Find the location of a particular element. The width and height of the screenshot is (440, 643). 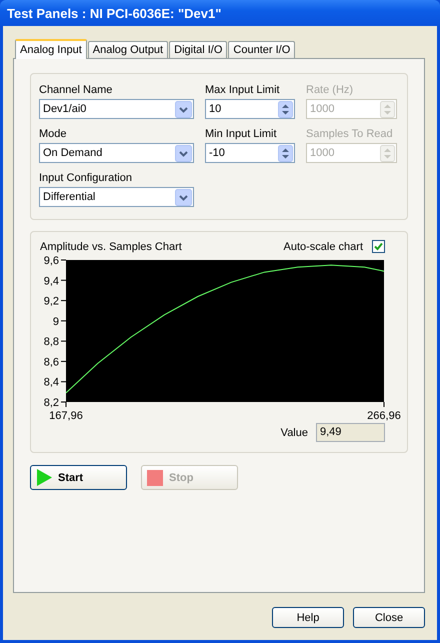

tab: Counter I/O is located at coordinates (262, 49).